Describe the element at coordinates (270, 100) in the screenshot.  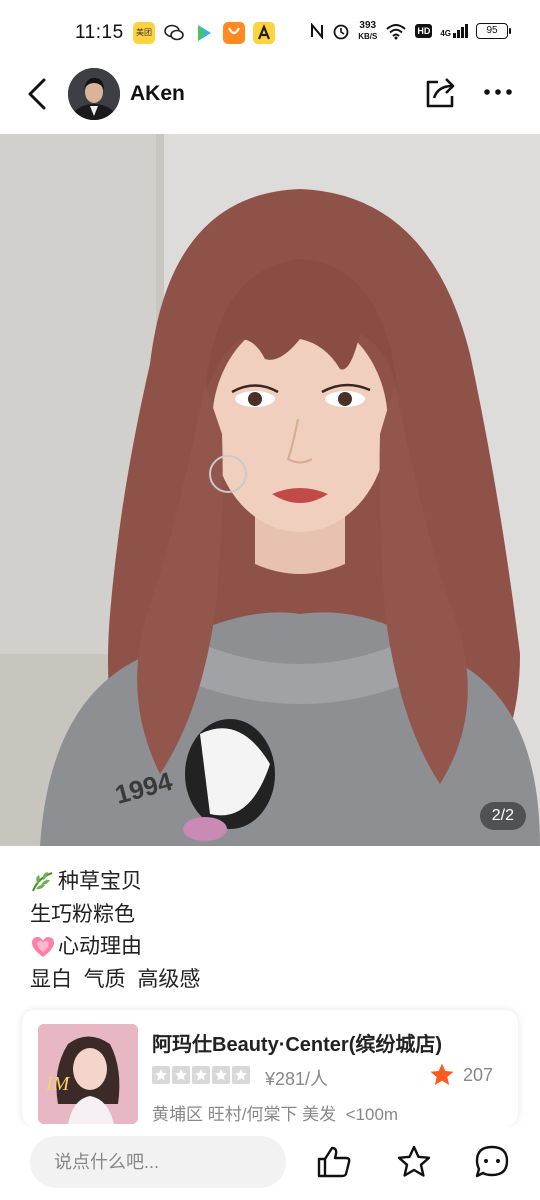
I see `post-header: AKen` at that location.